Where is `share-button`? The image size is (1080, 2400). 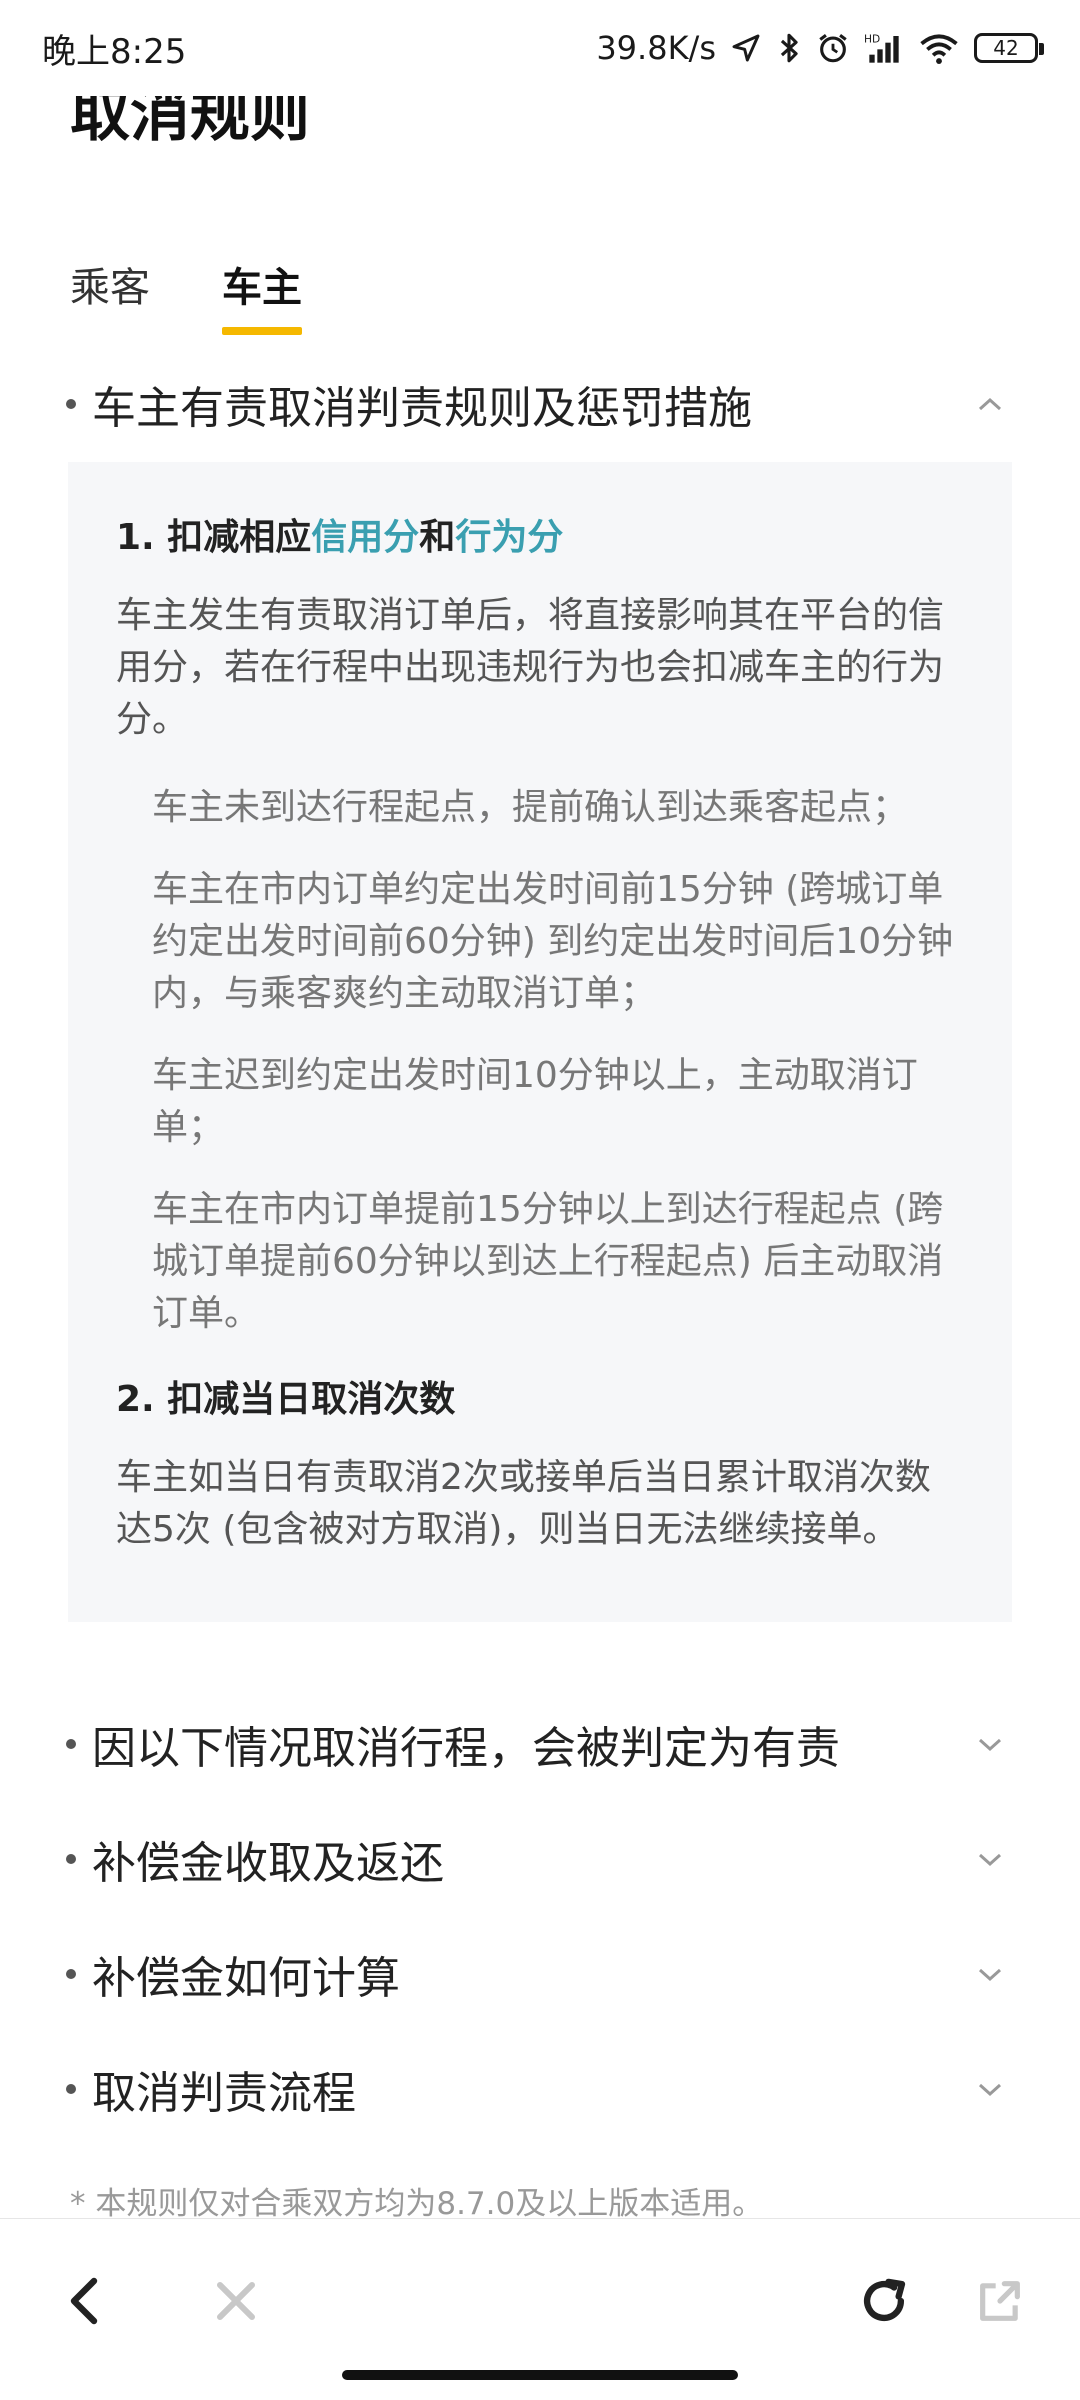
share-button is located at coordinates (1000, 2301).